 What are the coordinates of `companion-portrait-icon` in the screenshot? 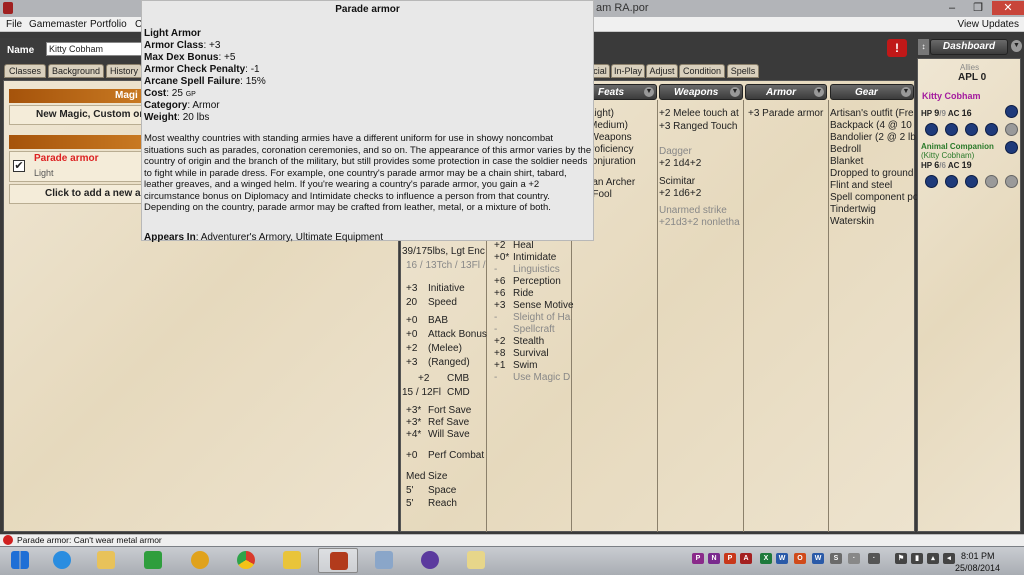 It's located at (1011, 147).